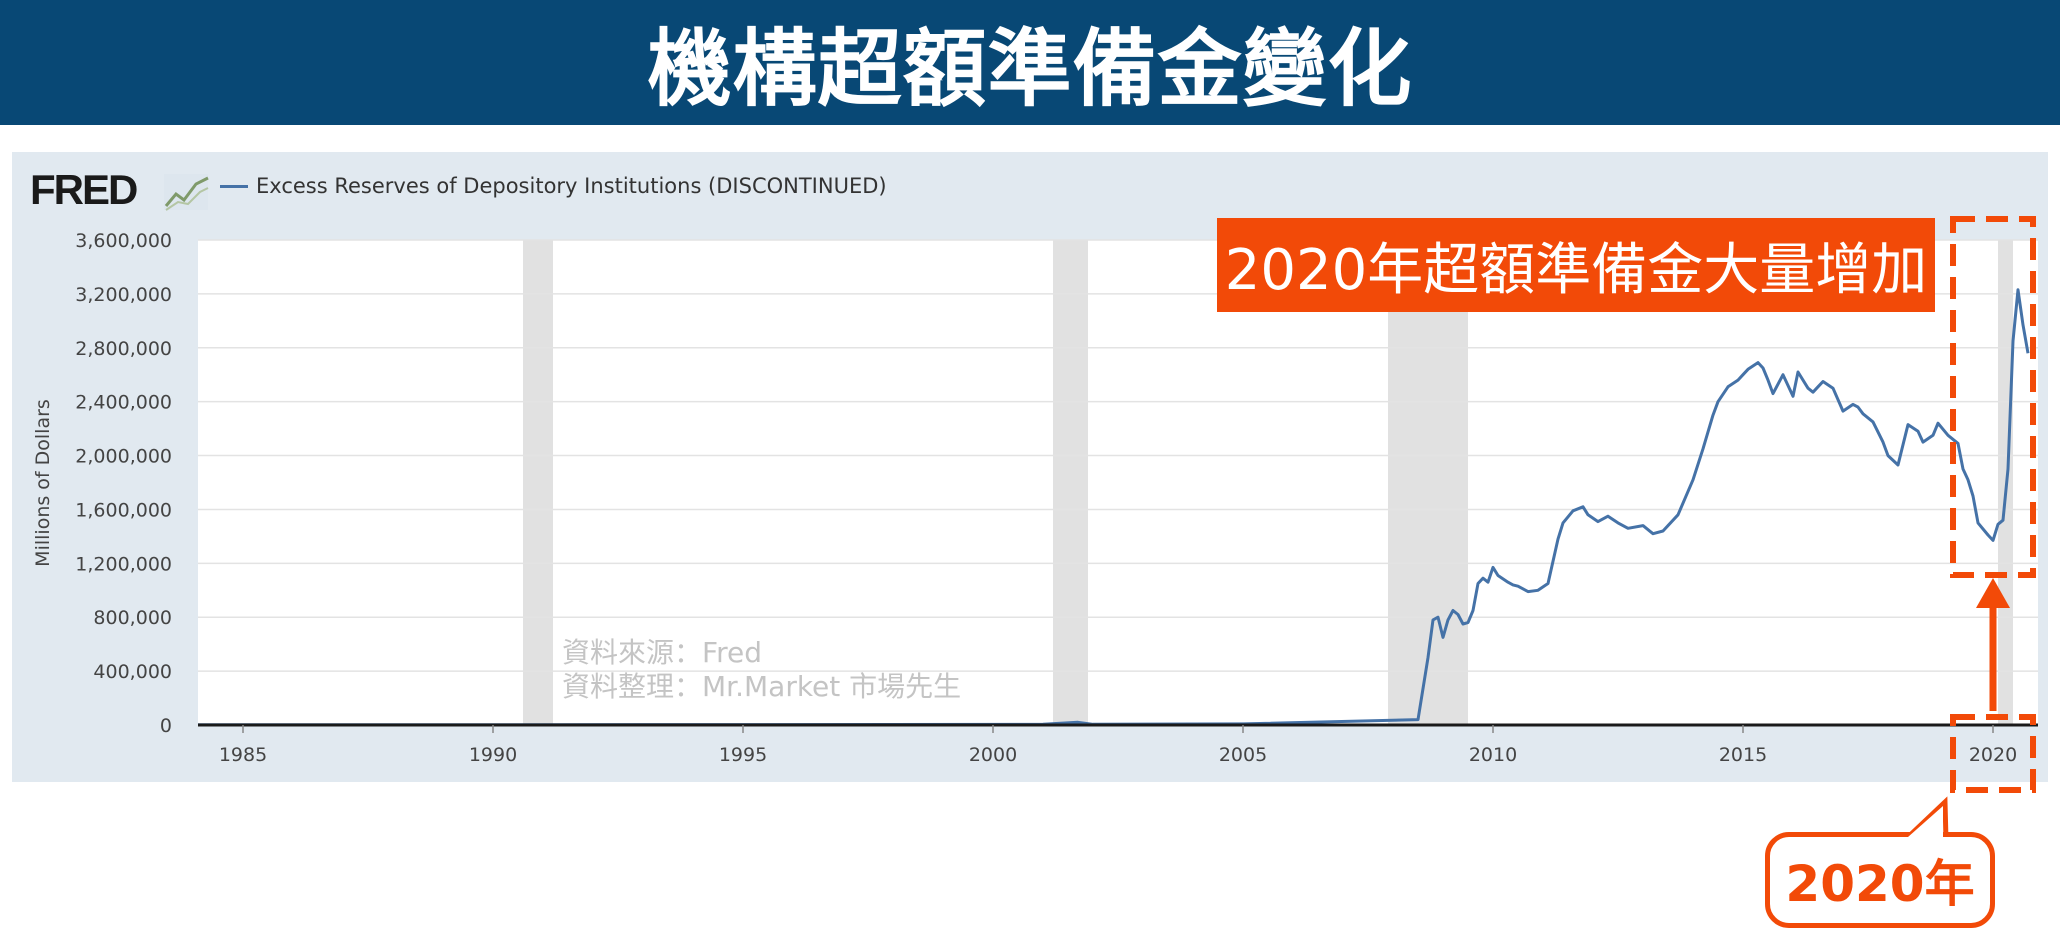 The height and width of the screenshot is (944, 2060). Describe the element at coordinates (662, 652) in the screenshot. I see `source-line-1: 資料來源：Fred` at that location.